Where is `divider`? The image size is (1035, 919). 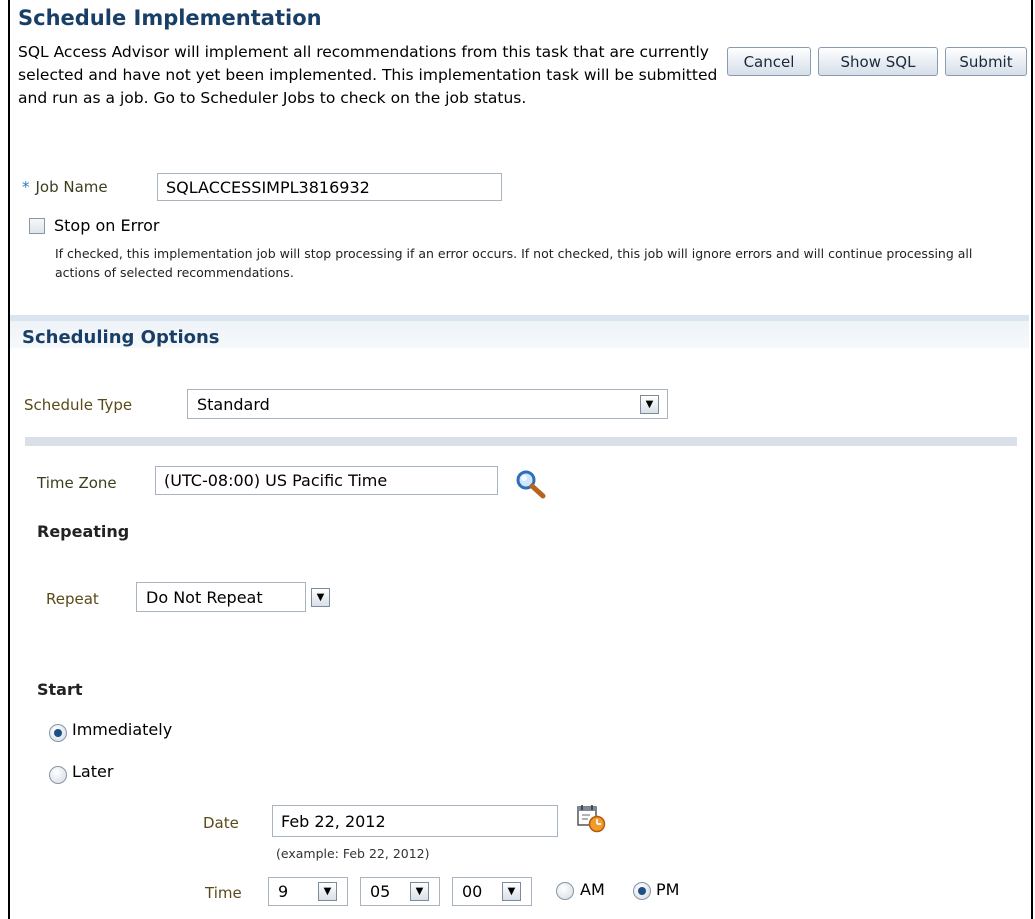
divider is located at coordinates (521, 441).